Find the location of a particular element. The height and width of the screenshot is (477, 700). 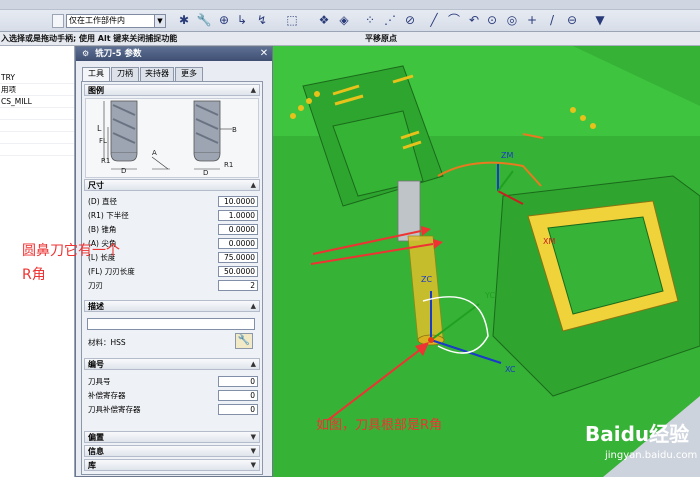

label-b: B is located at coordinates (234, 130).